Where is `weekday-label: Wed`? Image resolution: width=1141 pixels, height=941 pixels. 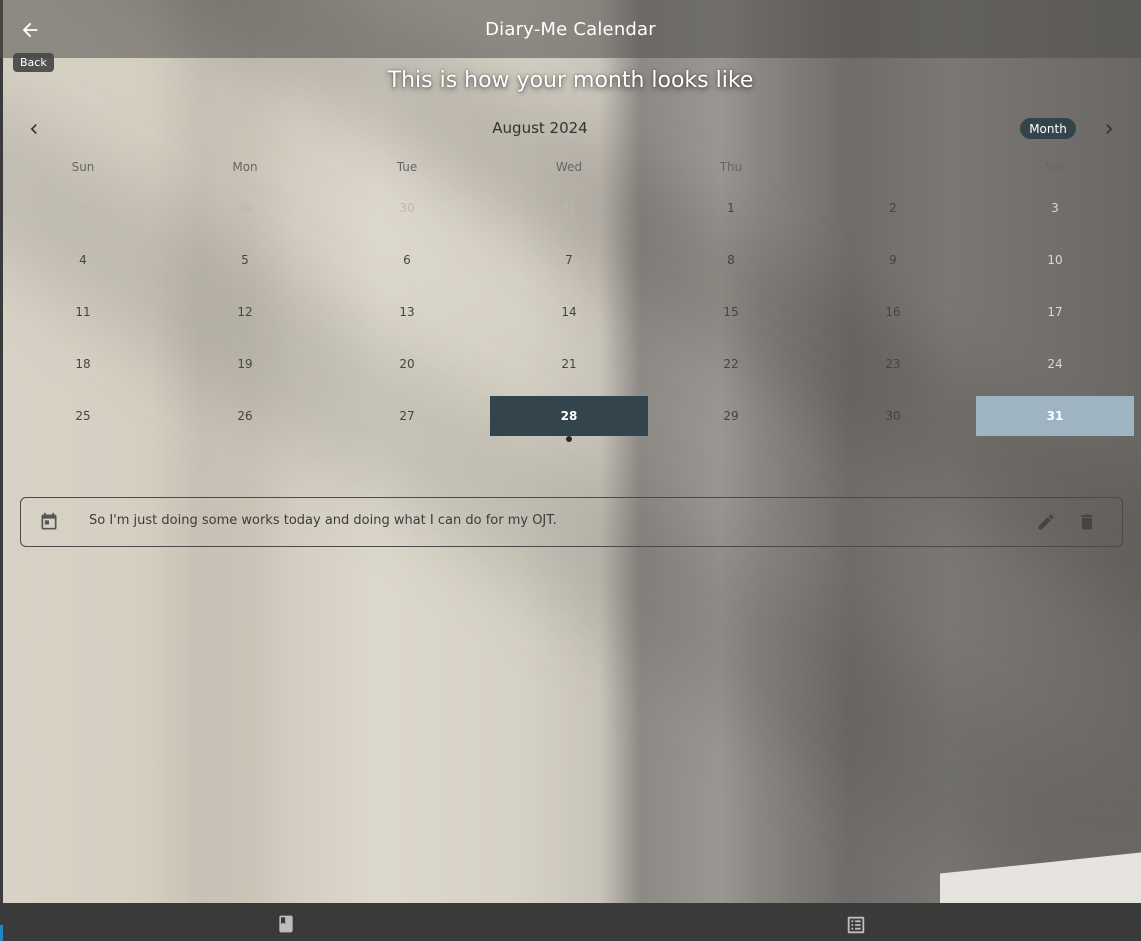
weekday-label: Wed is located at coordinates (569, 167).